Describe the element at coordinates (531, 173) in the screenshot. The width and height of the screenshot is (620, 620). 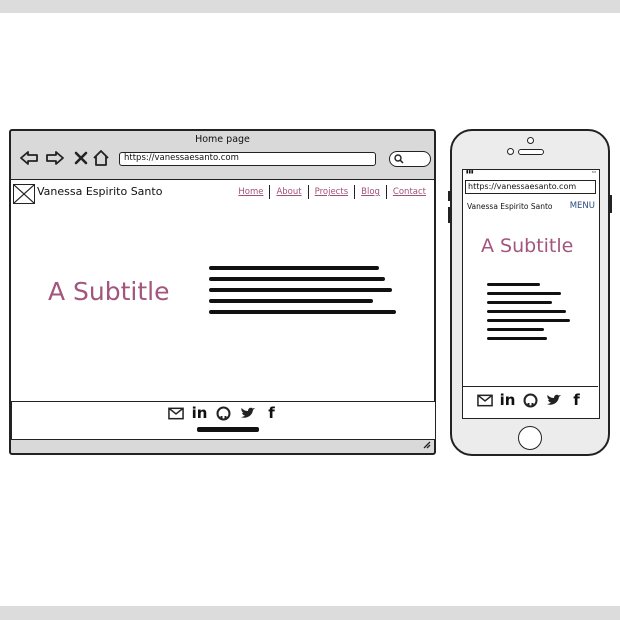
I see `status-bar: ▮▮▮ ▭` at that location.